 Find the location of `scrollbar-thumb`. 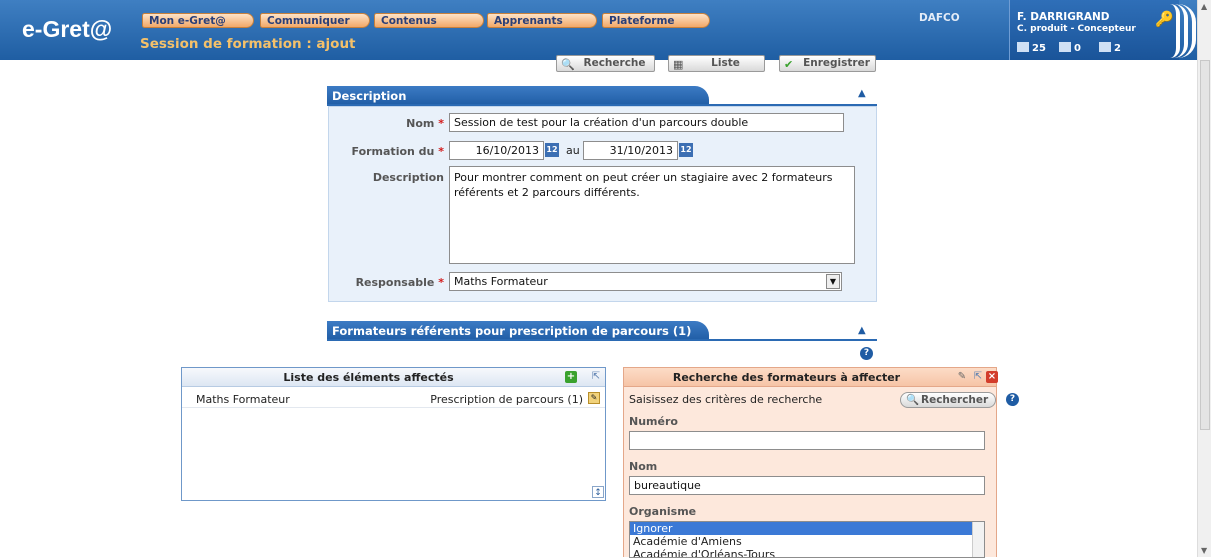

scrollbar-thumb is located at coordinates (1205, 245).